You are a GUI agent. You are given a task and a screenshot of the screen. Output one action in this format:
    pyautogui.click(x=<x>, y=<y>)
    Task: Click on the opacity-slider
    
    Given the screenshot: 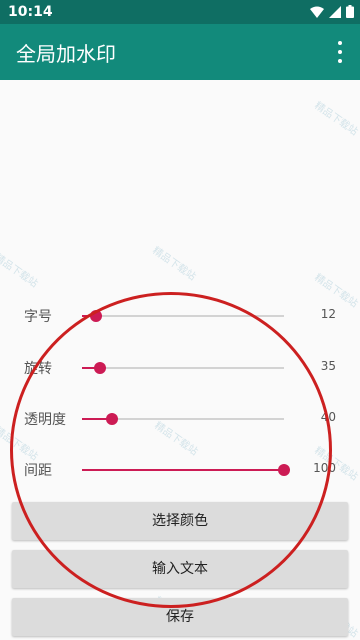 What is the action you would take?
    pyautogui.click(x=183, y=419)
    